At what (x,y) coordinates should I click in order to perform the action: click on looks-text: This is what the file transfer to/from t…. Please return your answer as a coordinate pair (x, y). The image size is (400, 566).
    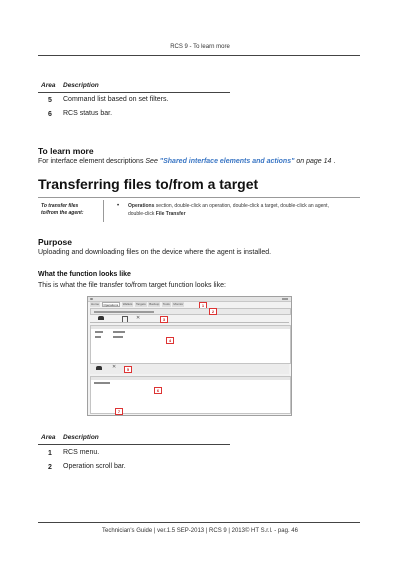
    Looking at the image, I should click on (132, 285).